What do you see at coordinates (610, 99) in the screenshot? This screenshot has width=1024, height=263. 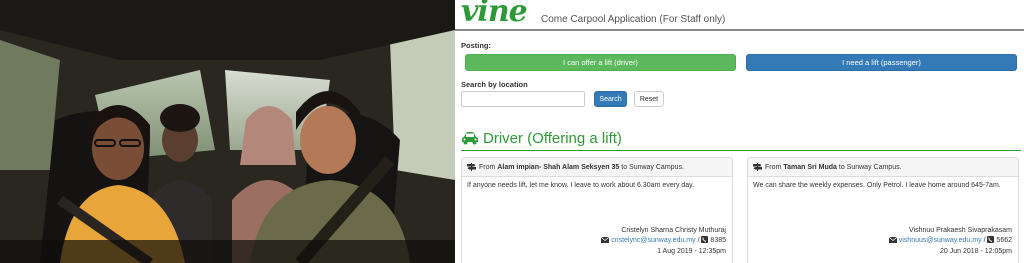 I see `search-button: Search` at bounding box center [610, 99].